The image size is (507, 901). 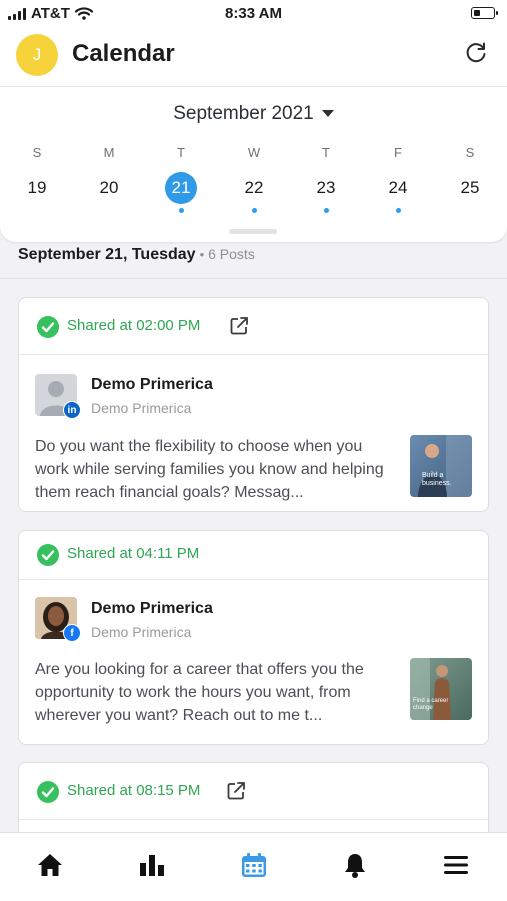 What do you see at coordinates (72, 410) in the screenshot?
I see `linkedin-icon: in` at bounding box center [72, 410].